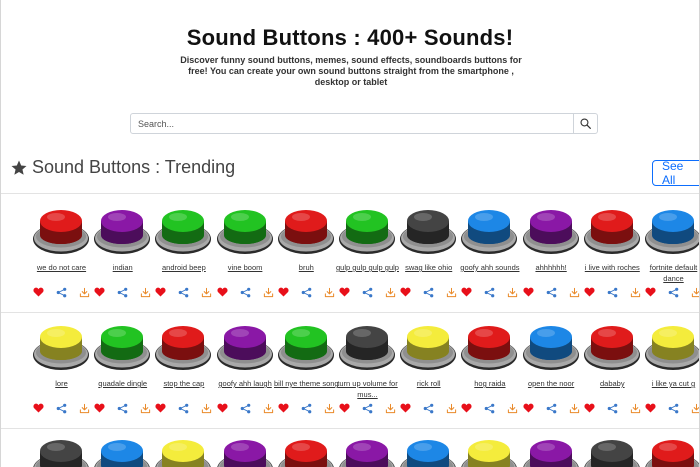  What do you see at coordinates (428, 267) in the screenshot?
I see `sound-label: swag like ohio` at bounding box center [428, 267].